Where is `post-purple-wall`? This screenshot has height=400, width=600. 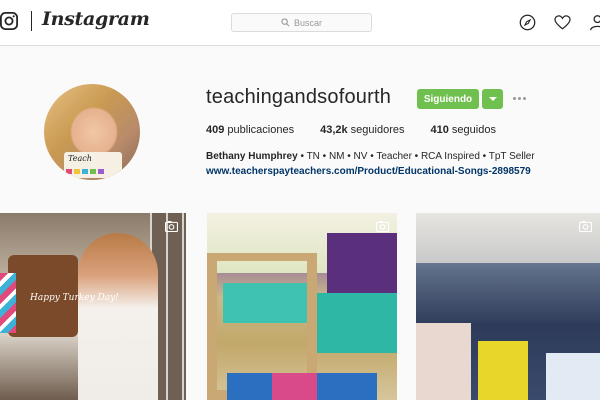 post-purple-wall is located at coordinates (362, 263).